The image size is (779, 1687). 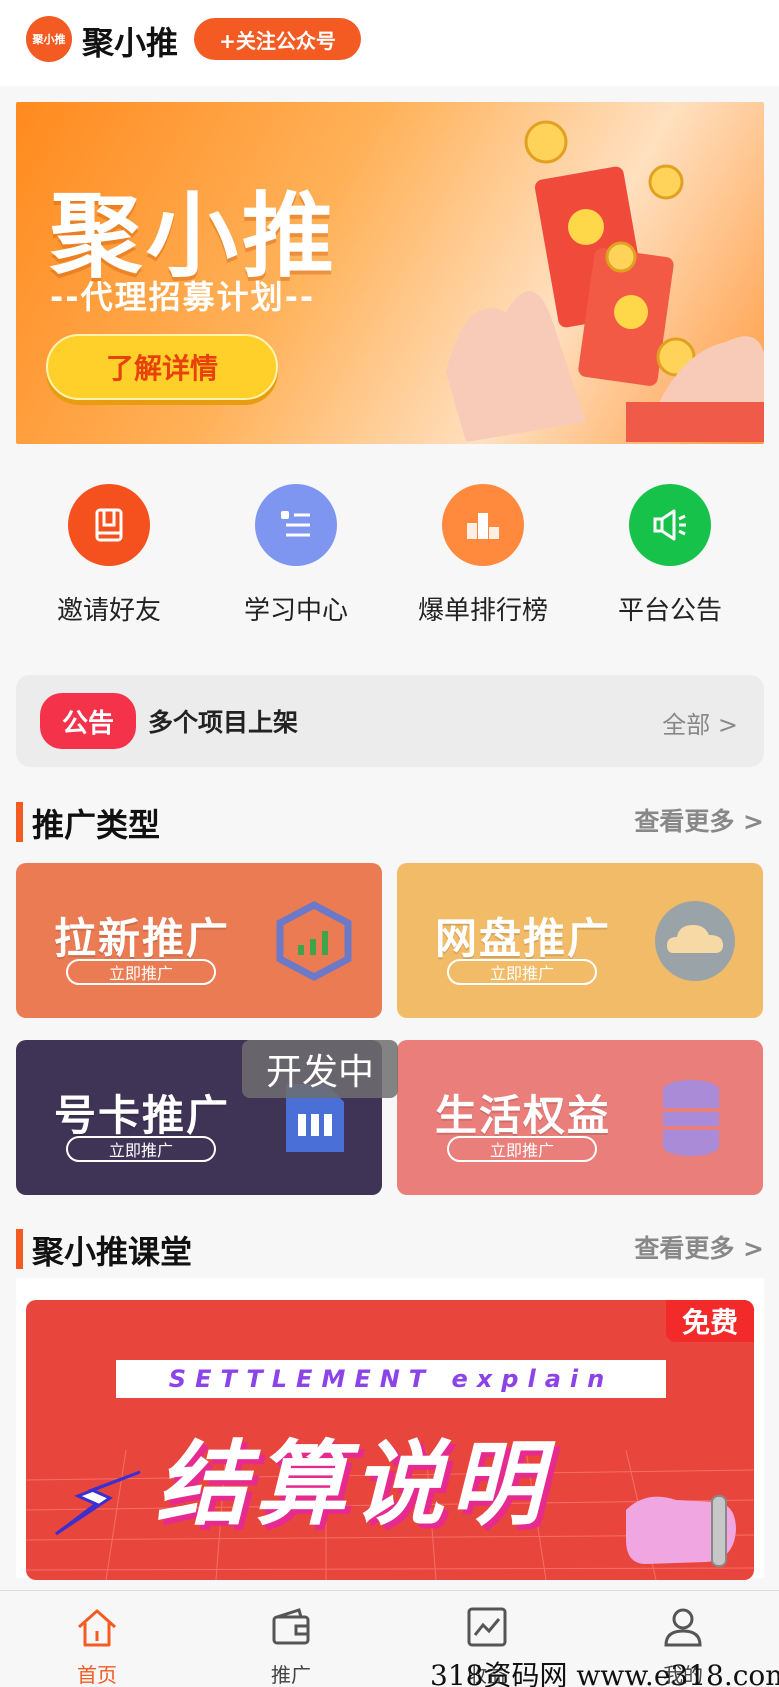 I want to click on quick-nav-learning-center: 学习中心, so click(x=296, y=555).